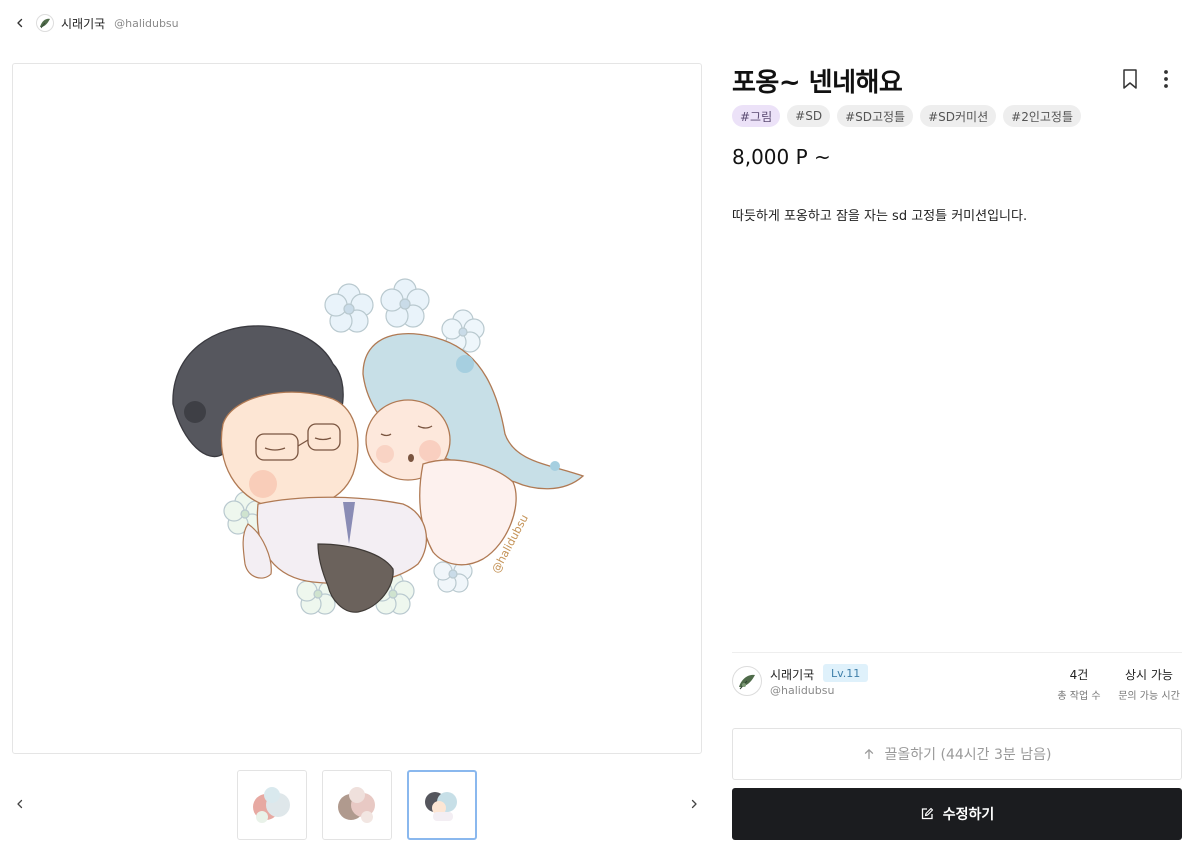 Image resolution: width=1193 pixels, height=853 pixels. I want to click on product-price: 8,000 P ~, so click(781, 157).